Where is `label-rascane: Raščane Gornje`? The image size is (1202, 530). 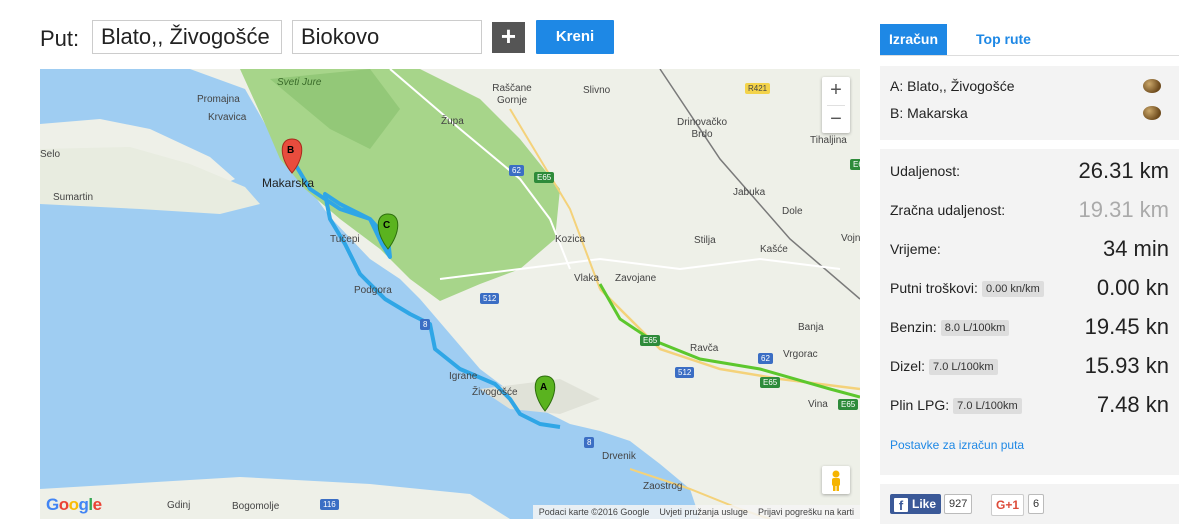
label-rascane: Raščane Gornje is located at coordinates (512, 94).